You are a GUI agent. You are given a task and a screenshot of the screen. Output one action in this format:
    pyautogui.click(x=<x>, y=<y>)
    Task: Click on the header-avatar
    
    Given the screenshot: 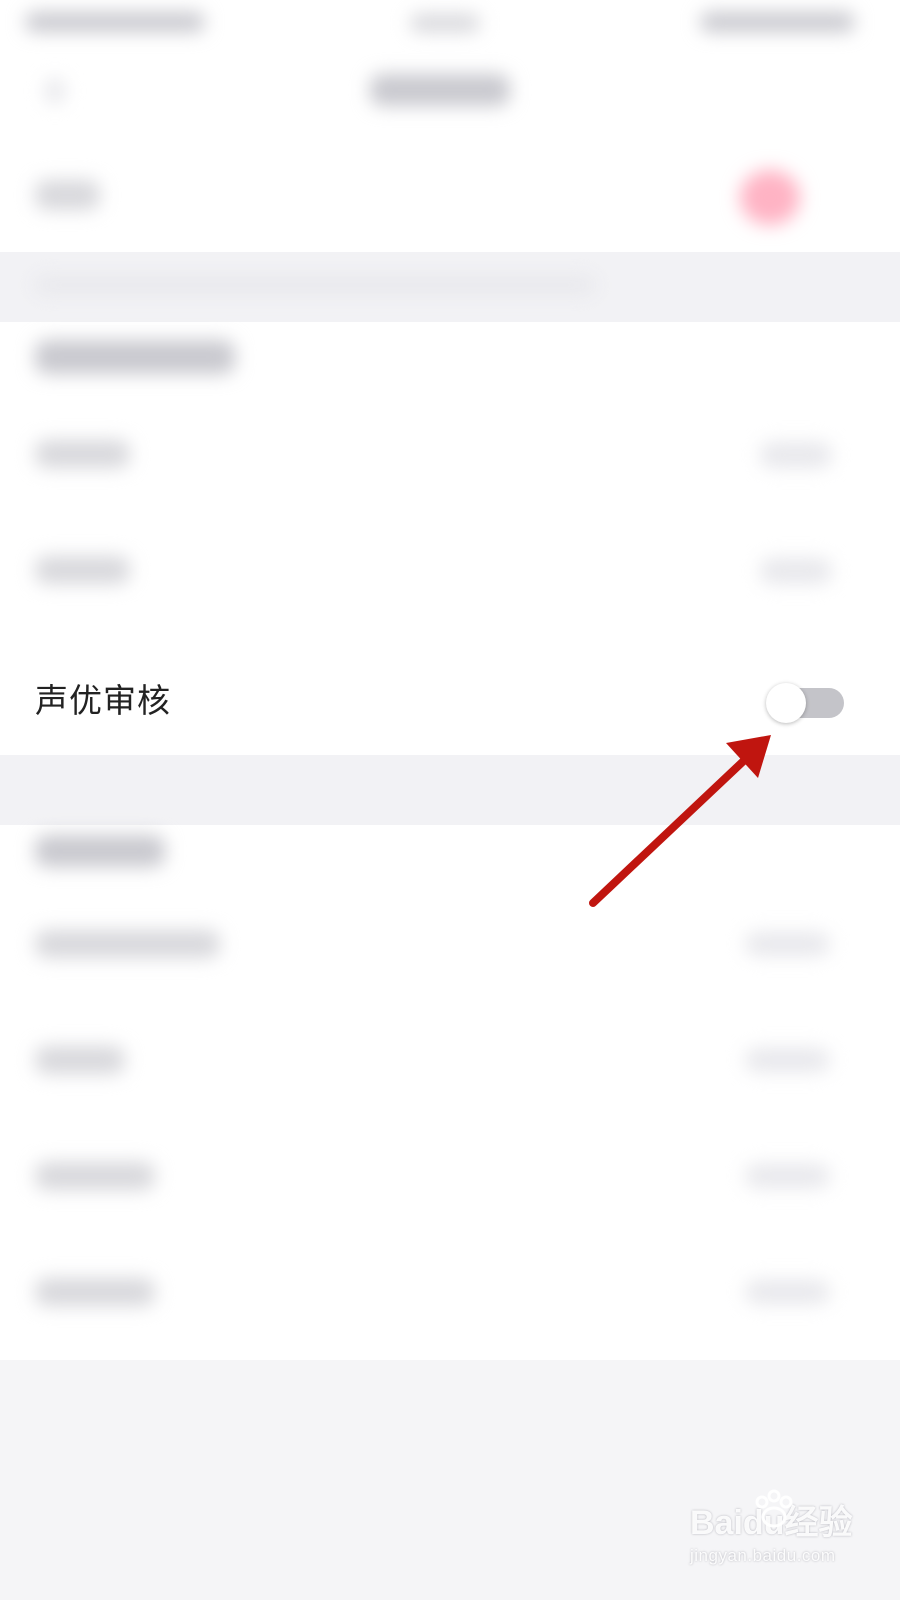 What is the action you would take?
    pyautogui.click(x=770, y=197)
    